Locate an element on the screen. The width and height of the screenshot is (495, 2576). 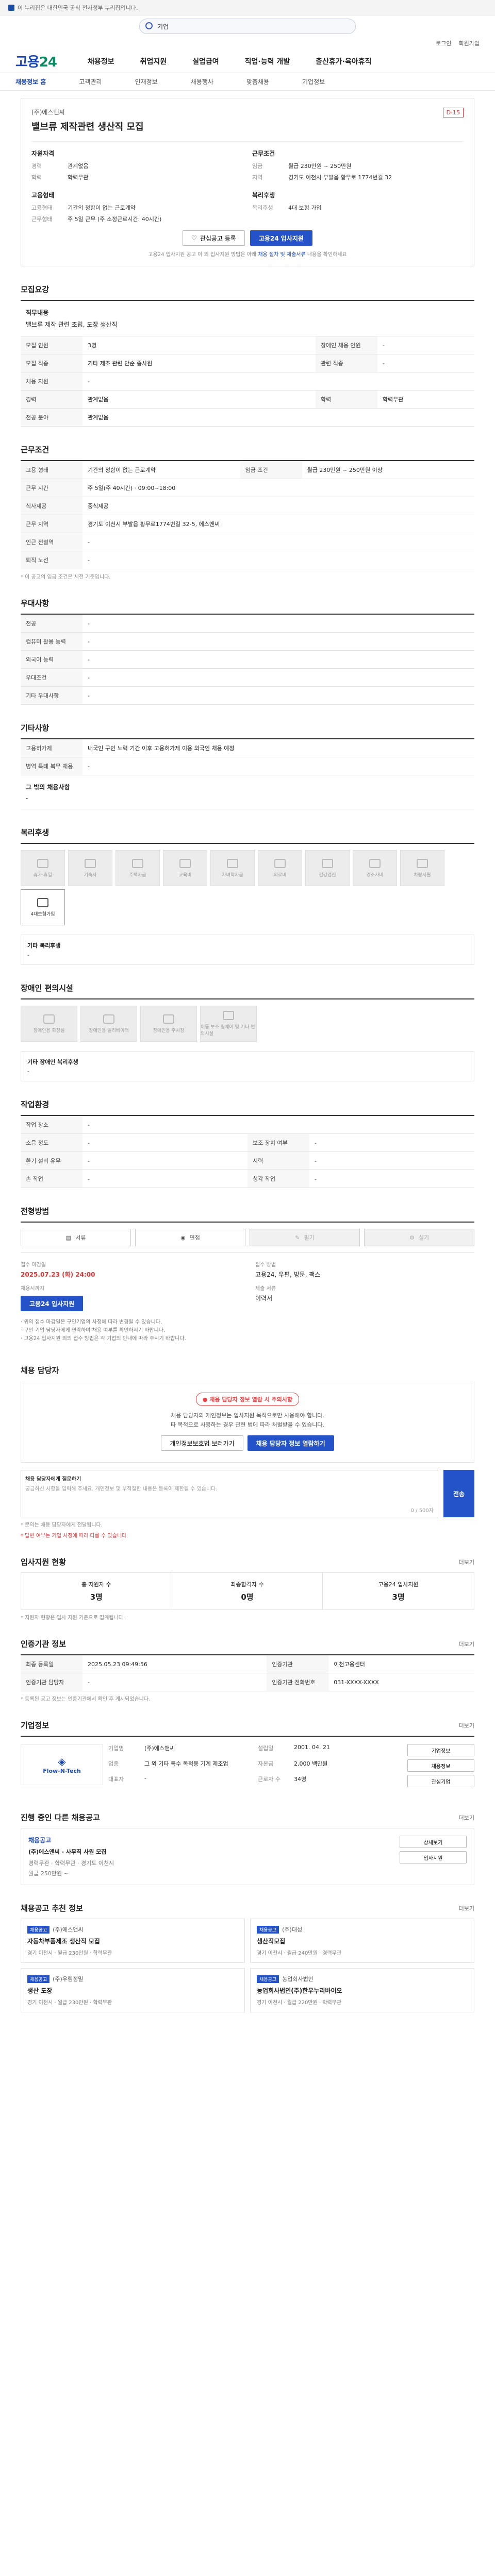
lnb-item-talent: 인재정보 is located at coordinates (146, 81).